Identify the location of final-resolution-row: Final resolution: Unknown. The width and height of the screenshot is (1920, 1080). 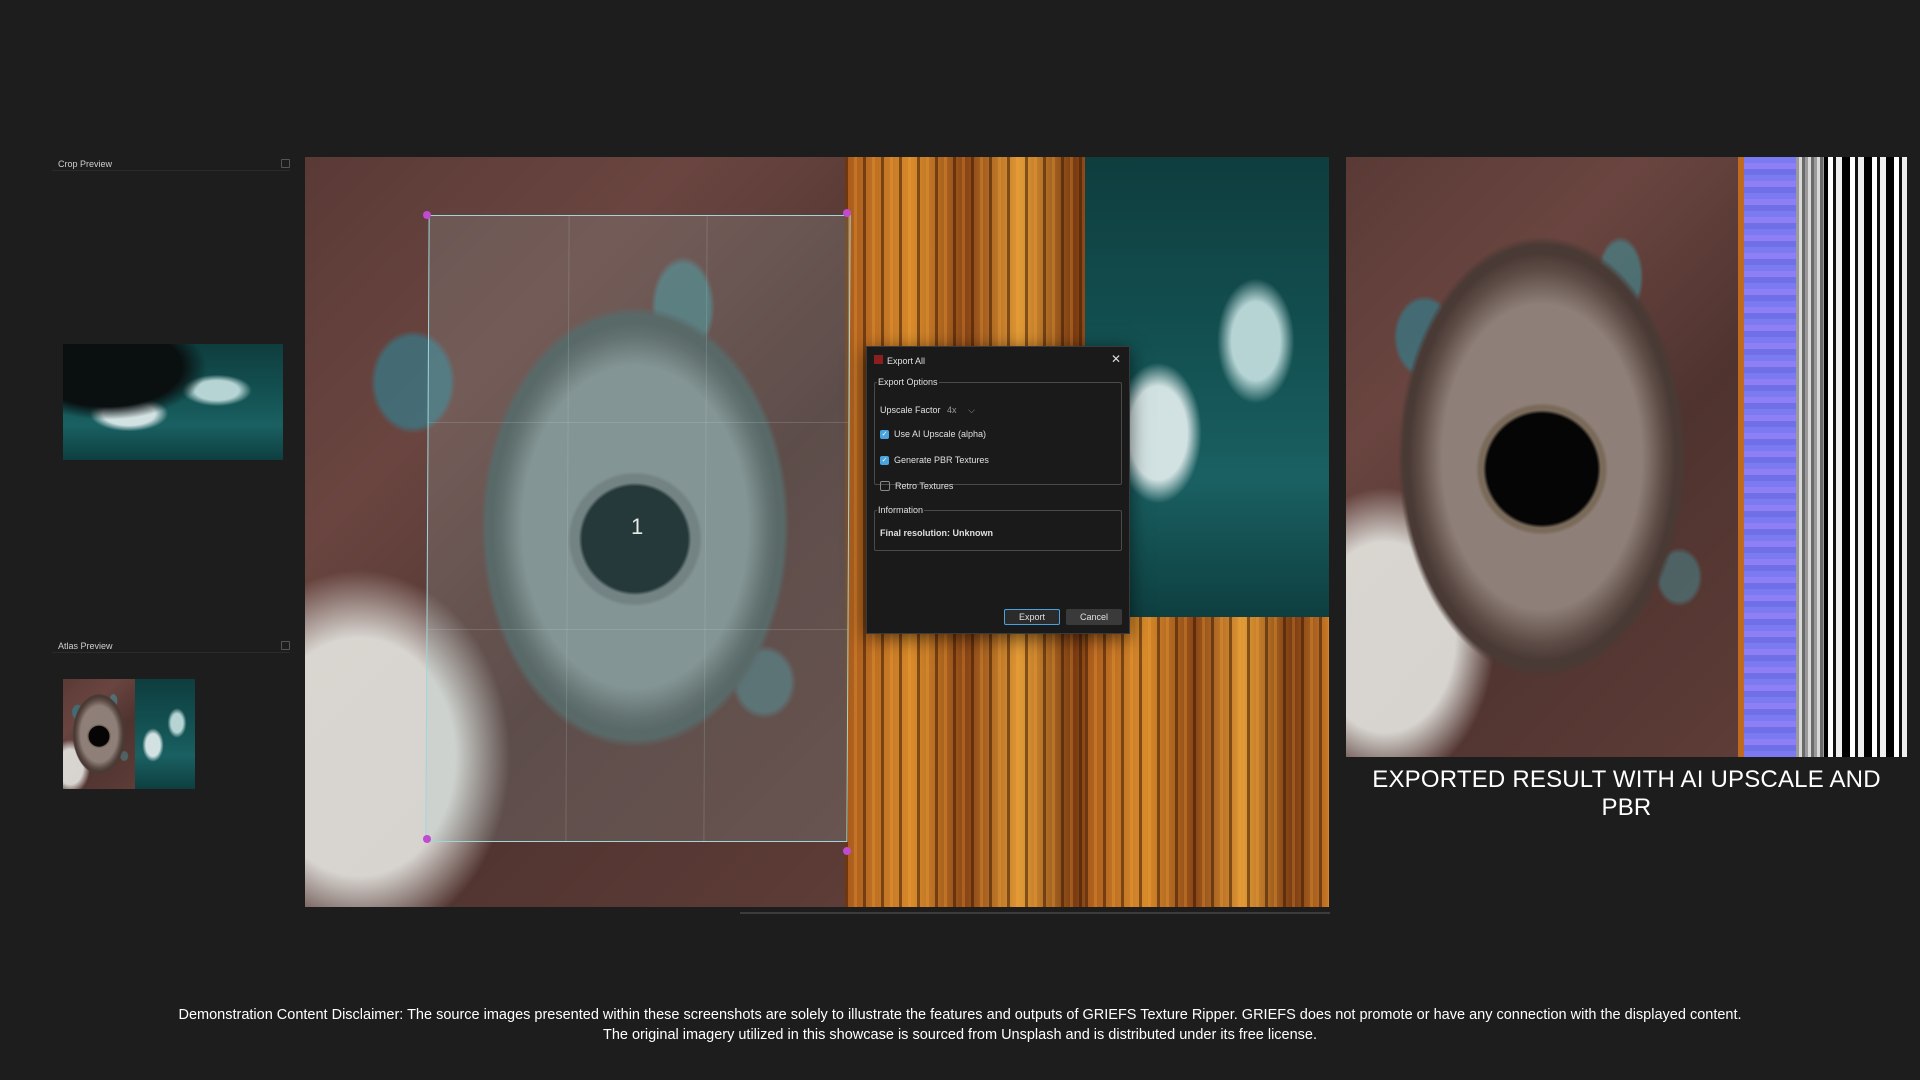
(936, 533).